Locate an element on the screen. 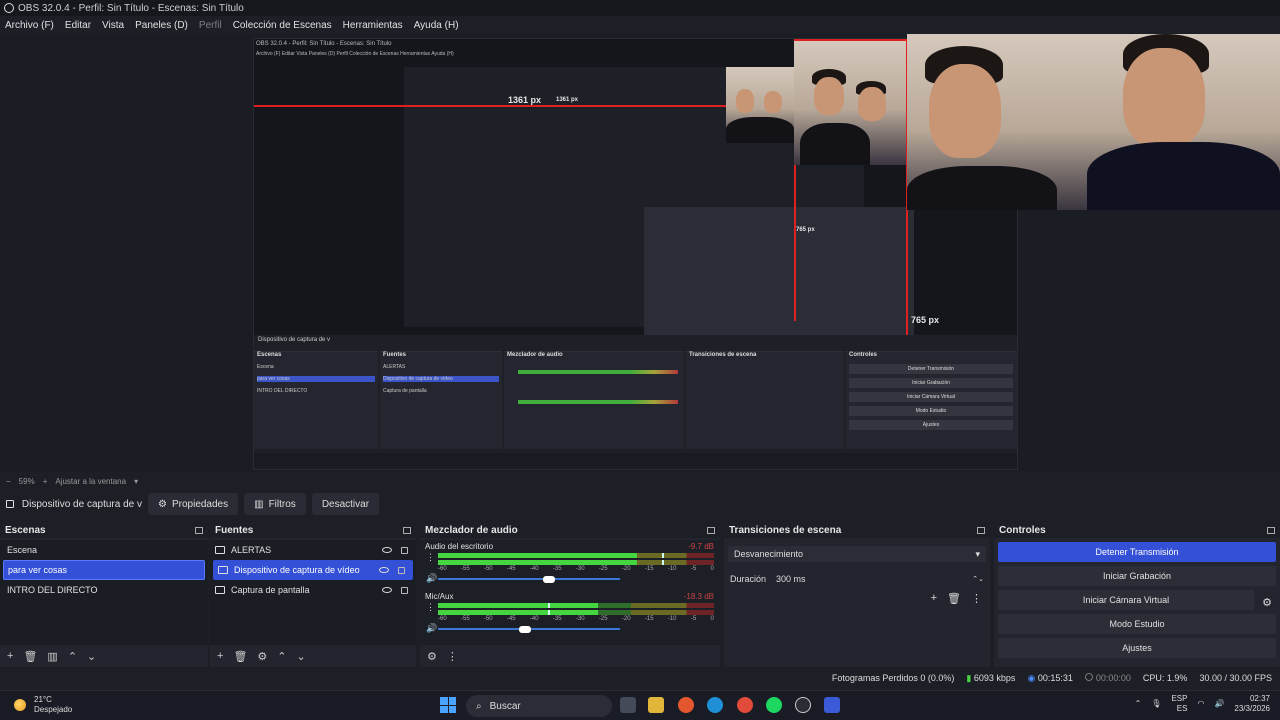 Image resolution: width=1280 pixels, height=720 pixels. transition-select: Desvanecimiento ▾ is located at coordinates (857, 554).